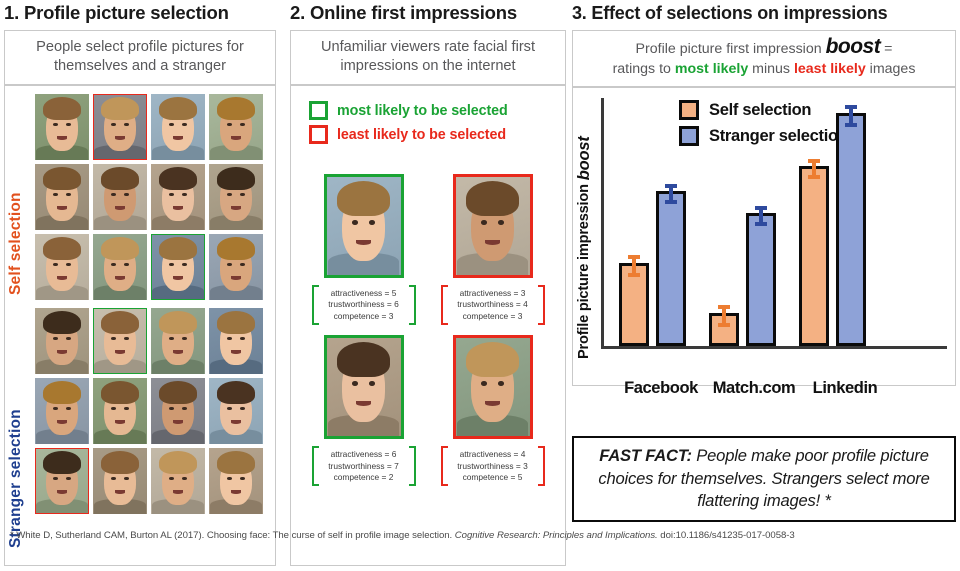 This screenshot has width=960, height=571. I want to click on legend-swatch-stranger, so click(689, 136).